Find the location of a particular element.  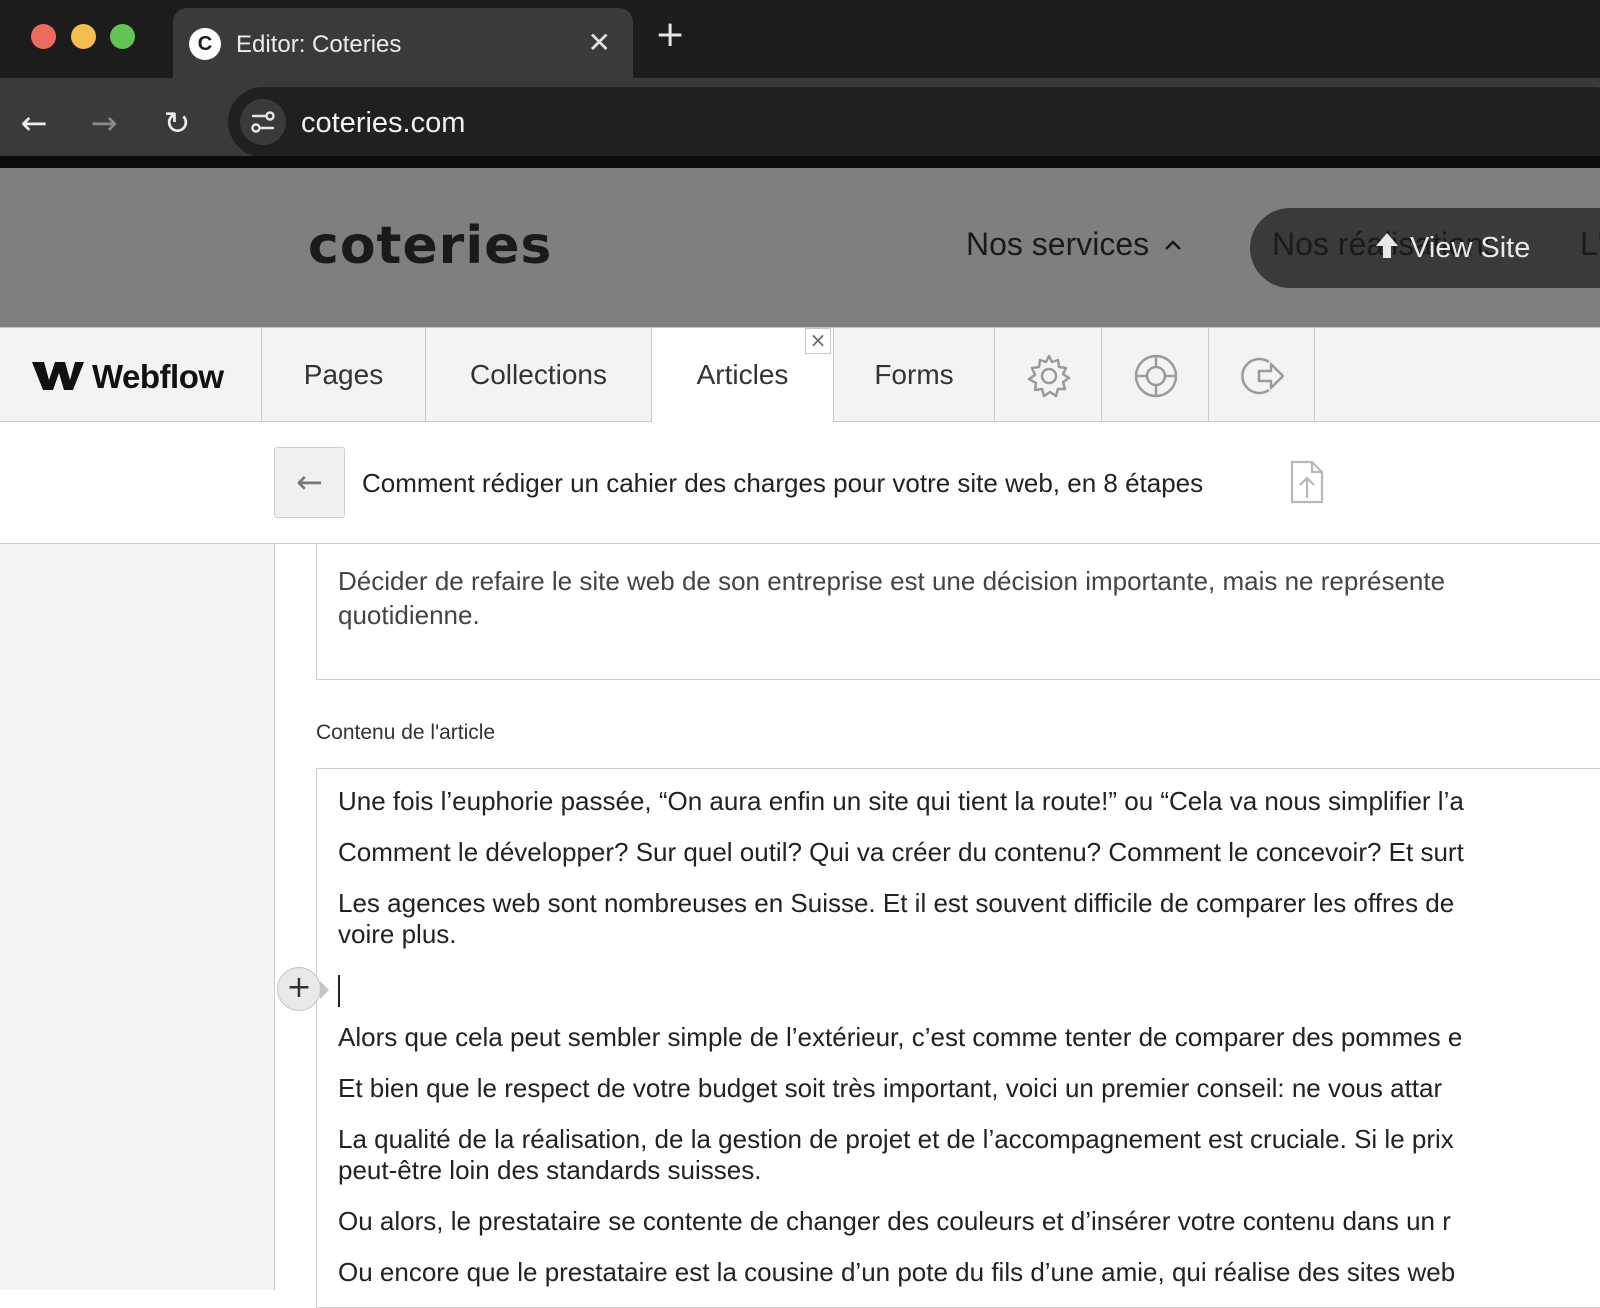

settings-button is located at coordinates (1047, 375).